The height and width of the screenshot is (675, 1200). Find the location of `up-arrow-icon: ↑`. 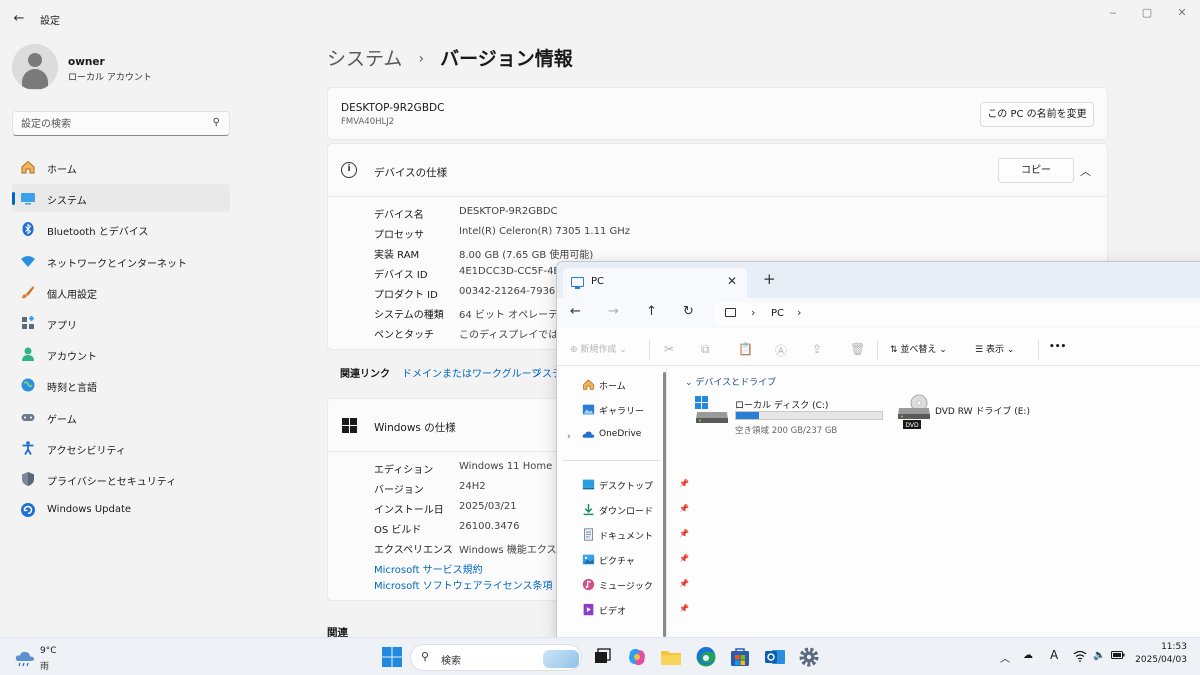

up-arrow-icon: ↑ is located at coordinates (651, 312).